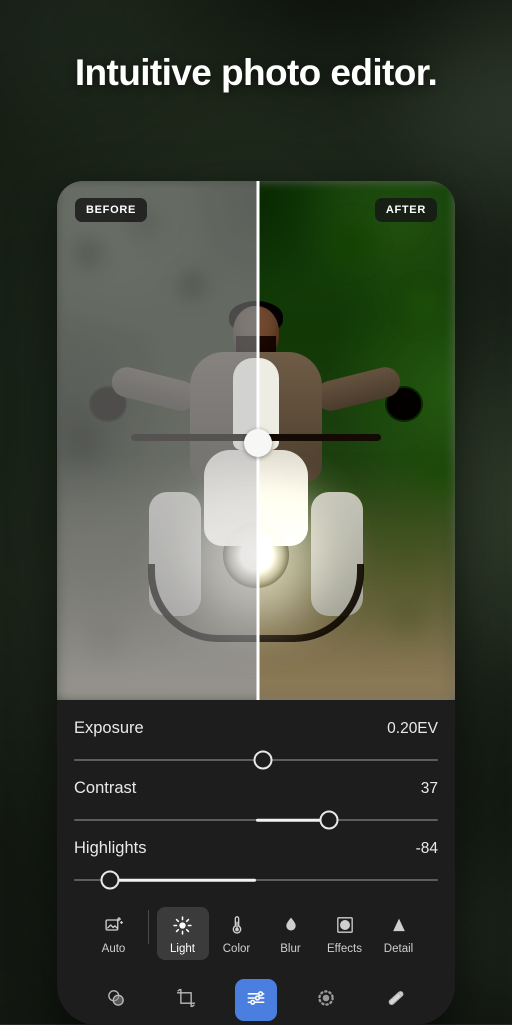 The height and width of the screenshot is (1025, 512). I want to click on tool-light-label: Light, so click(182, 949).